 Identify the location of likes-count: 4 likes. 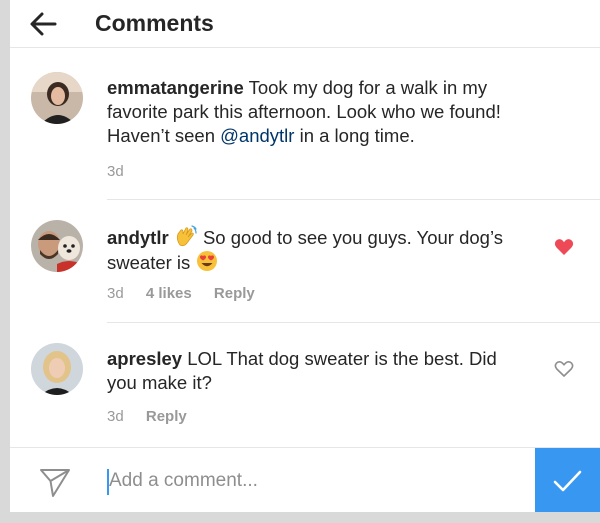
(169, 293).